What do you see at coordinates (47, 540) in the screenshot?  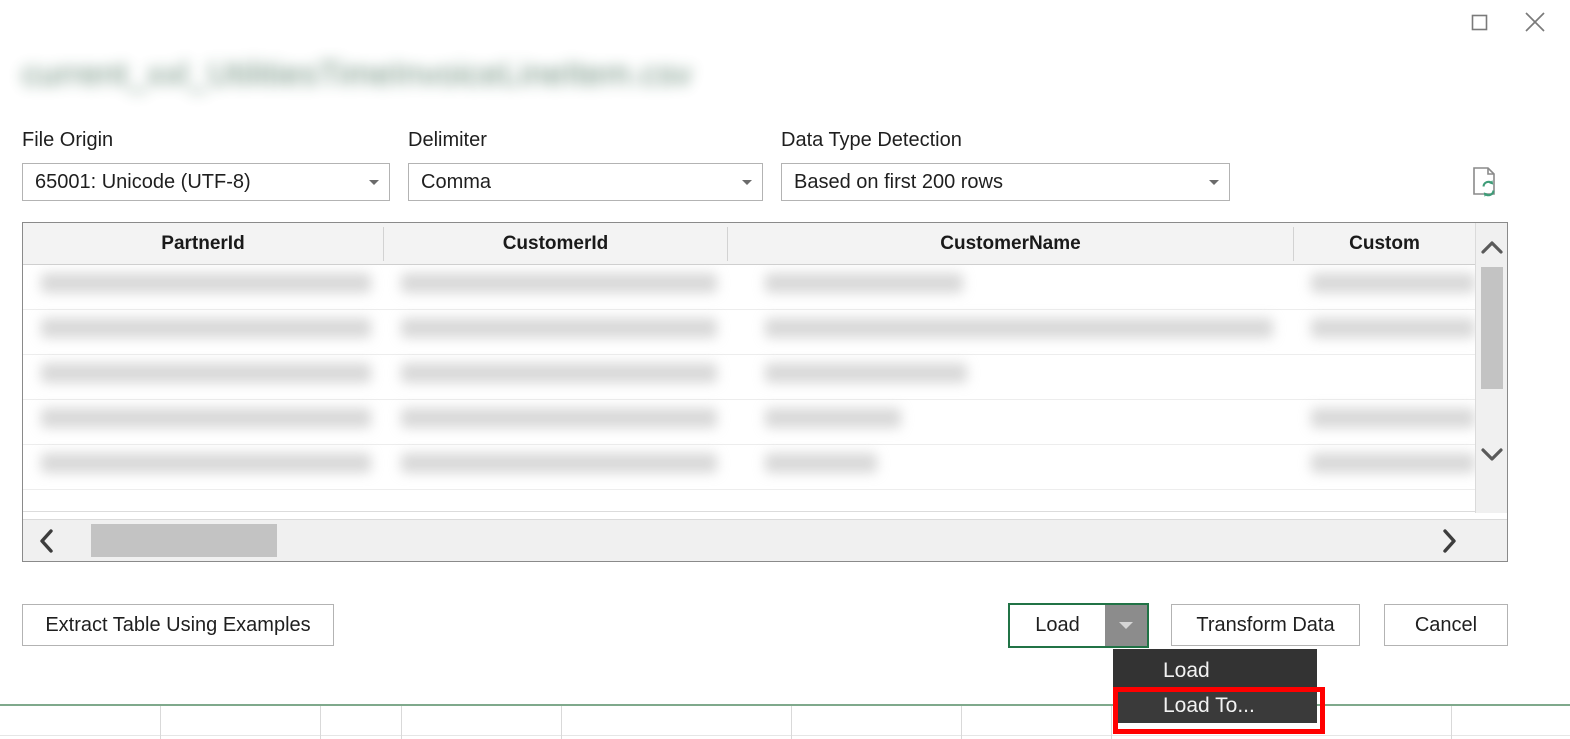 I see `chevron-left-icon` at bounding box center [47, 540].